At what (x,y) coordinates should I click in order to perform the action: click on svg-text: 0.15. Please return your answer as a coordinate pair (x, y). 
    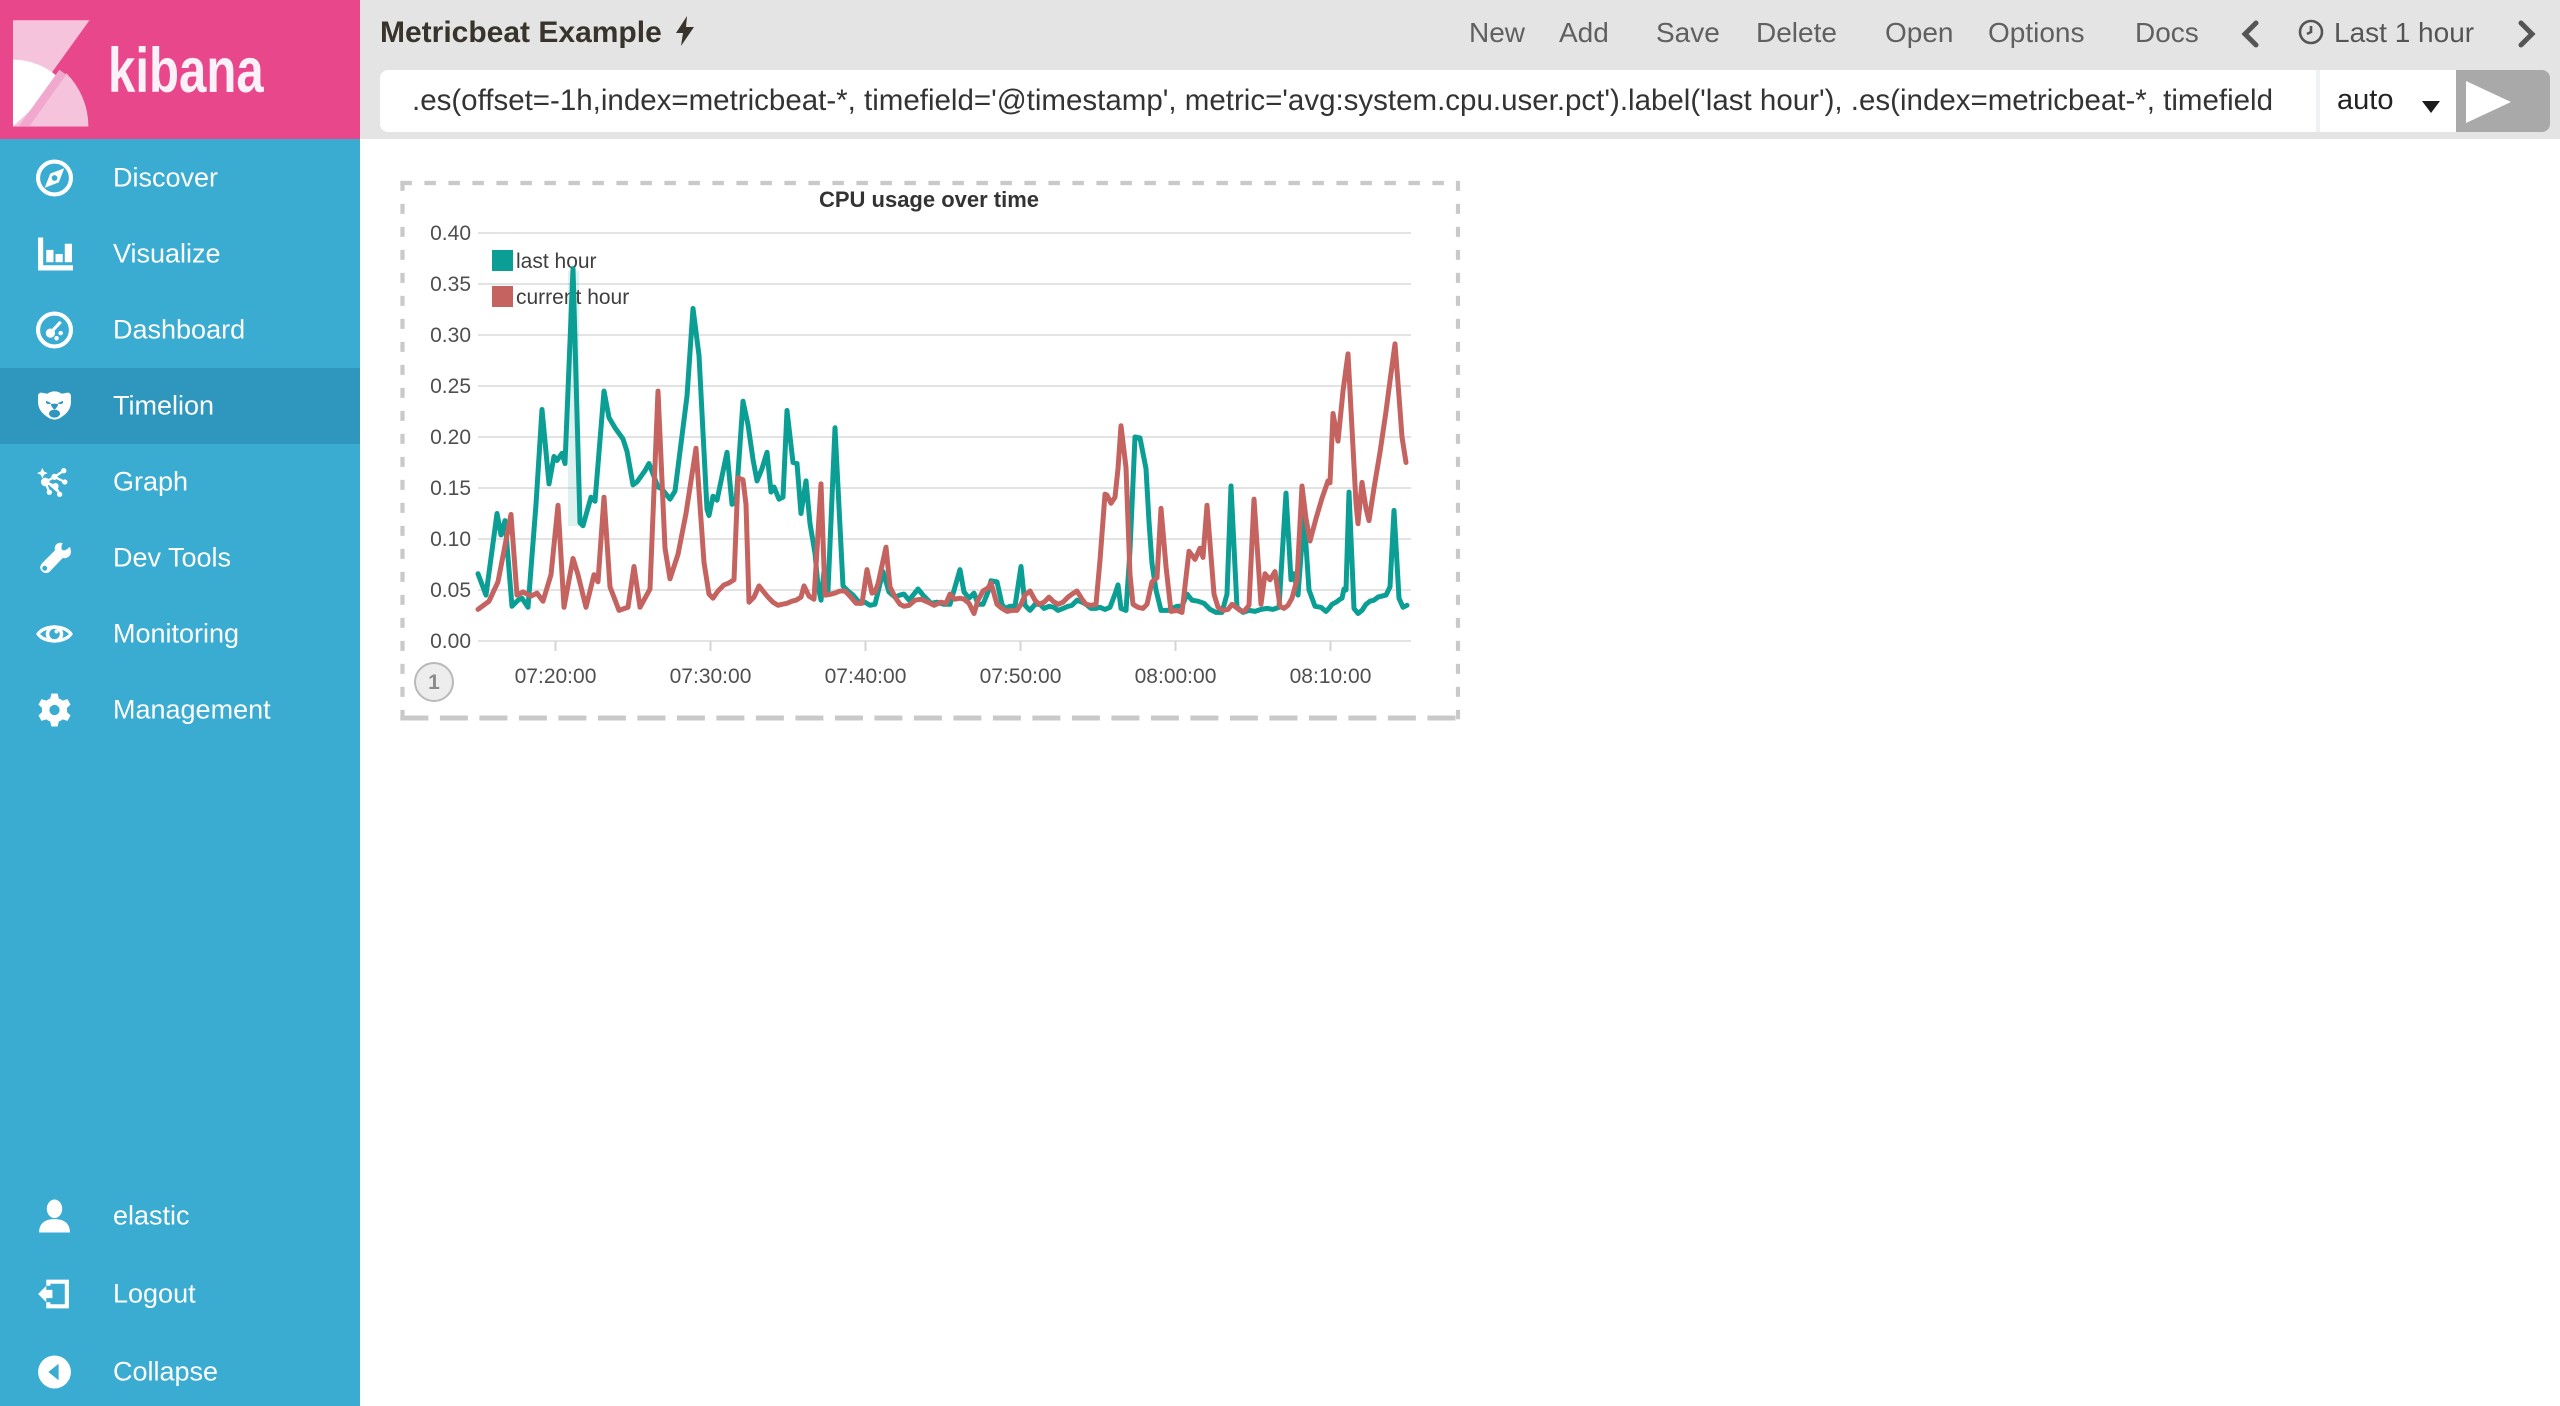
    Looking at the image, I should click on (450, 488).